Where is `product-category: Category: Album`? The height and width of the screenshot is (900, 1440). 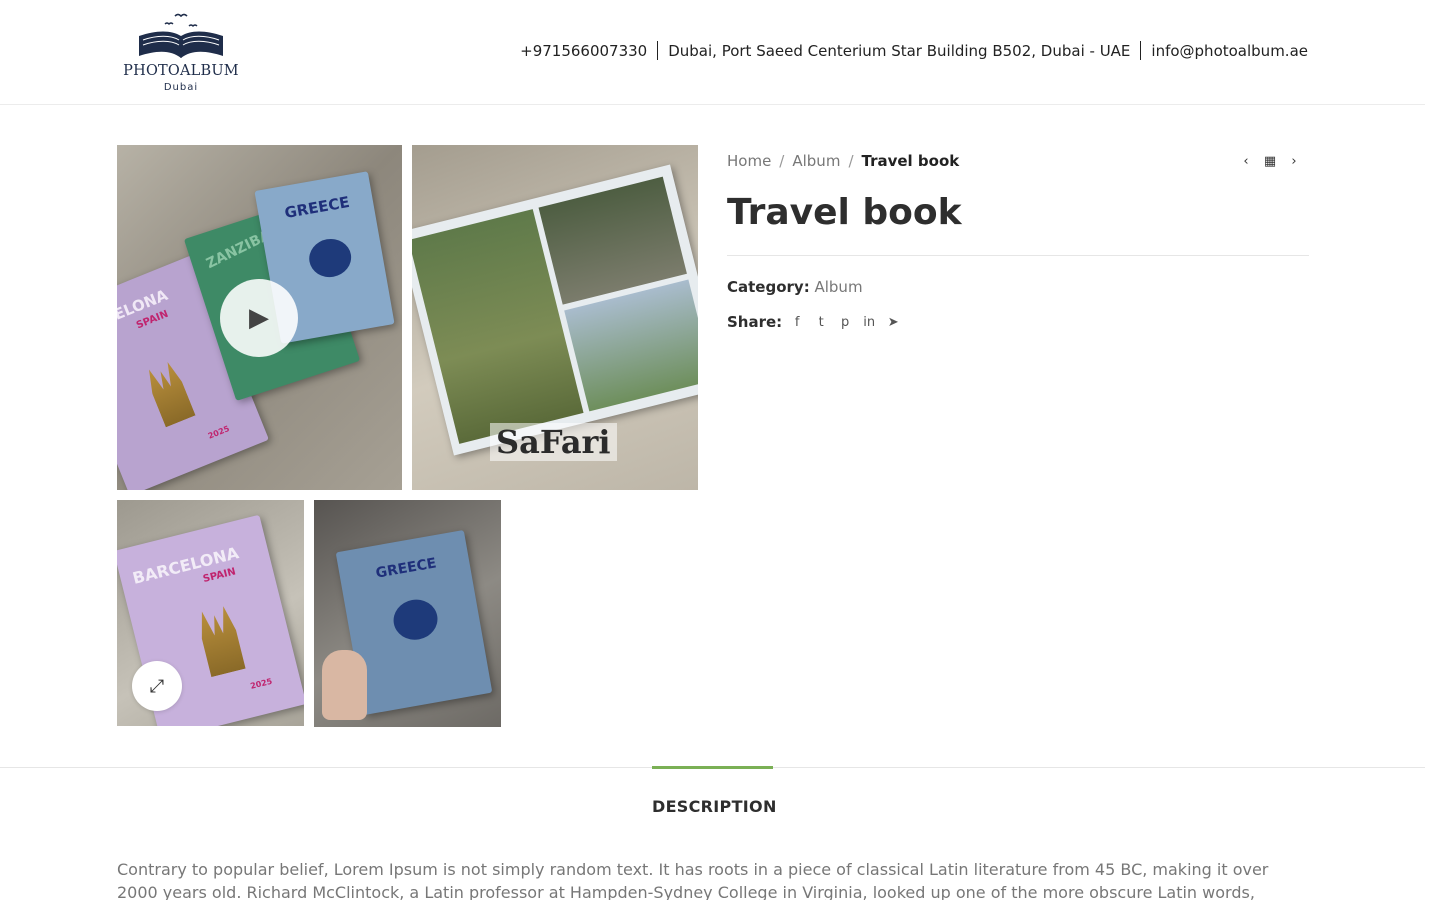
product-category: Category: Album is located at coordinates (795, 287).